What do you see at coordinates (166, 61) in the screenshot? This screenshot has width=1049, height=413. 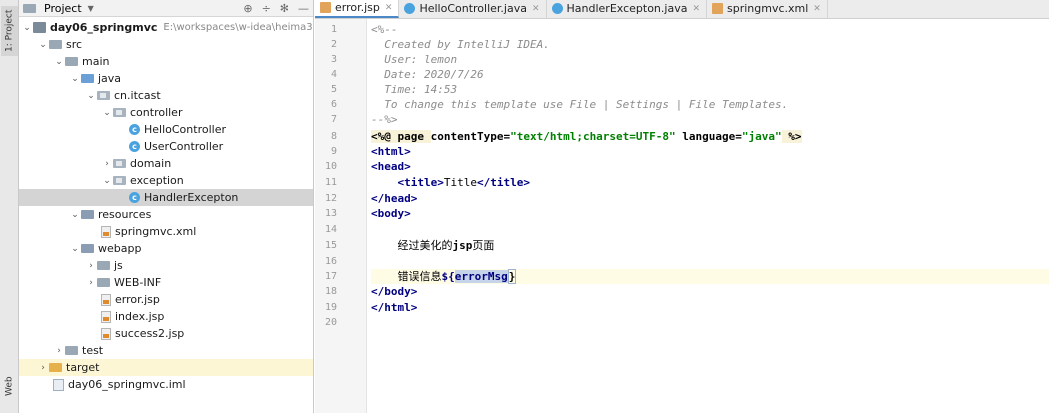 I see `tree-item-main: ⌄ main` at bounding box center [166, 61].